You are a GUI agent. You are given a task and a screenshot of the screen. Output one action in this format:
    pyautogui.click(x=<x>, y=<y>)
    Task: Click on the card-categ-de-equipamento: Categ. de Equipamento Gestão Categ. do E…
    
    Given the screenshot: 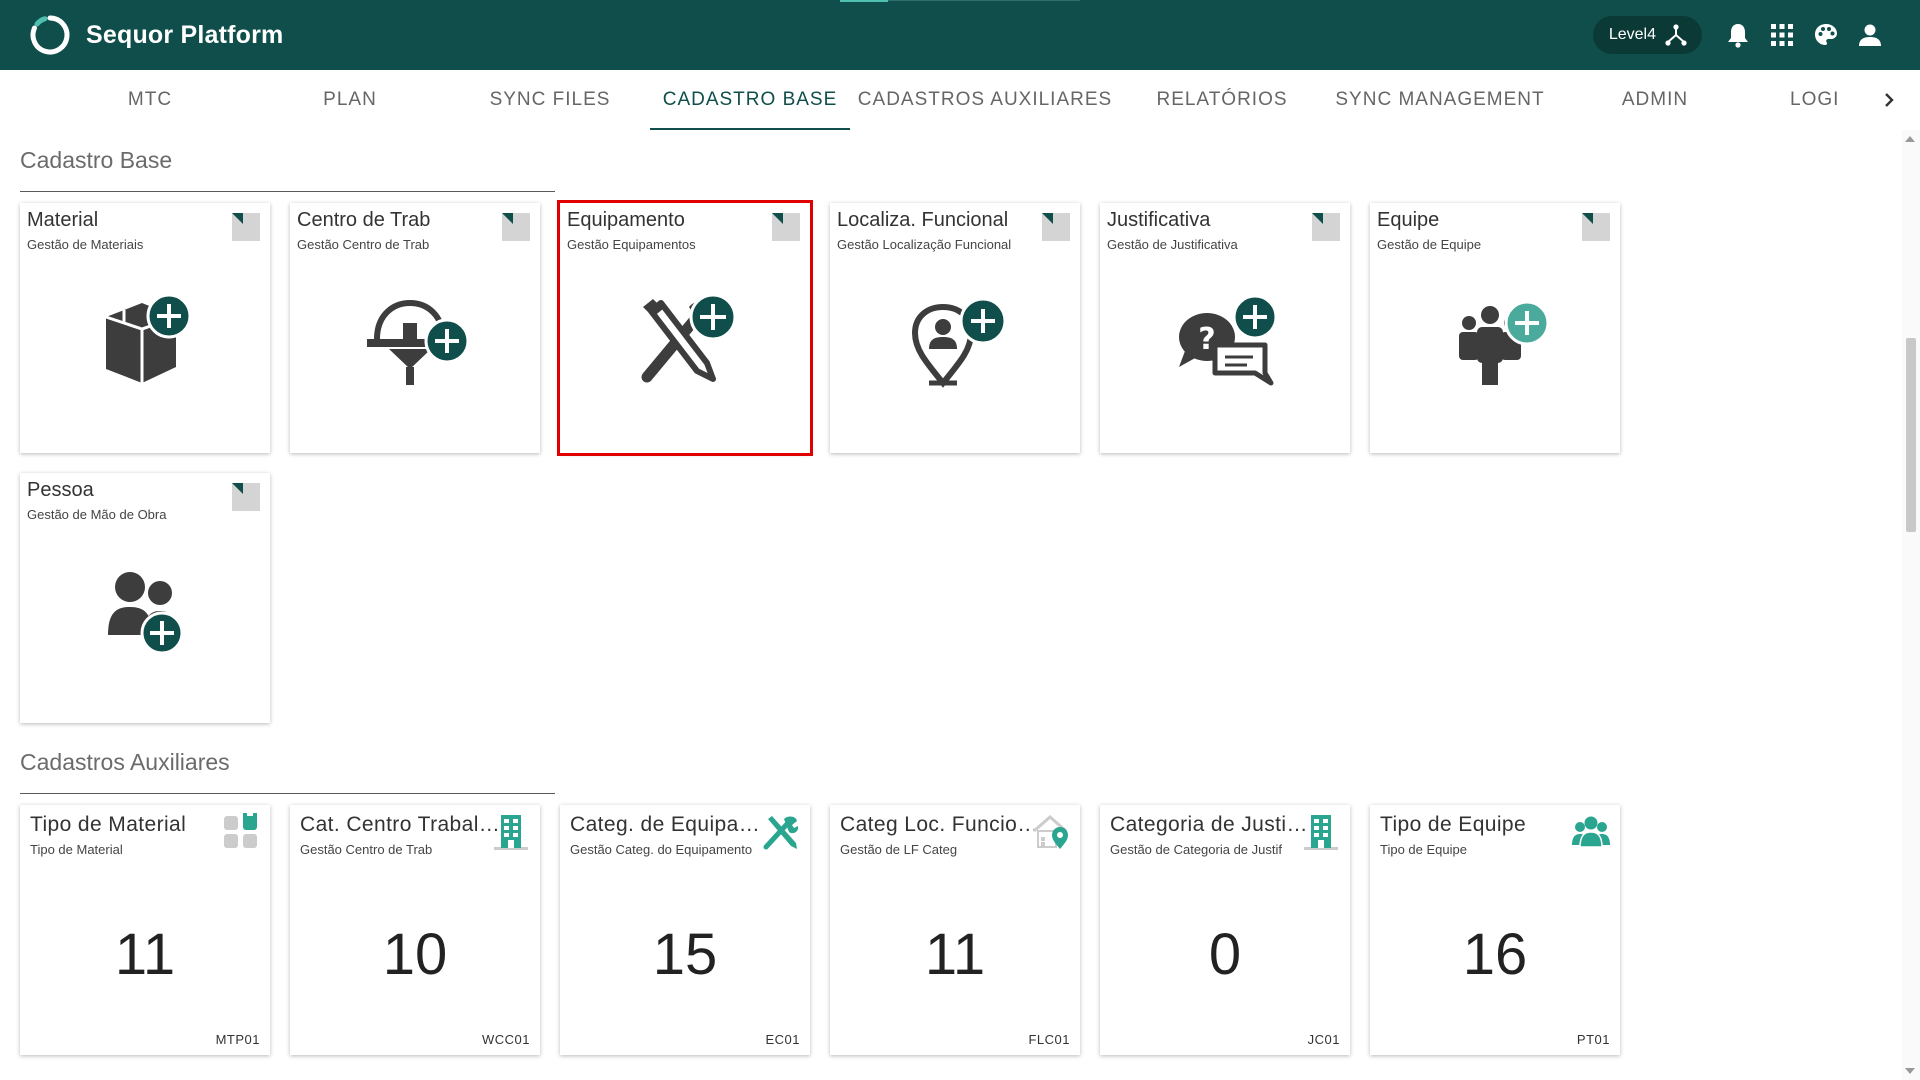 What is the action you would take?
    pyautogui.click(x=685, y=930)
    